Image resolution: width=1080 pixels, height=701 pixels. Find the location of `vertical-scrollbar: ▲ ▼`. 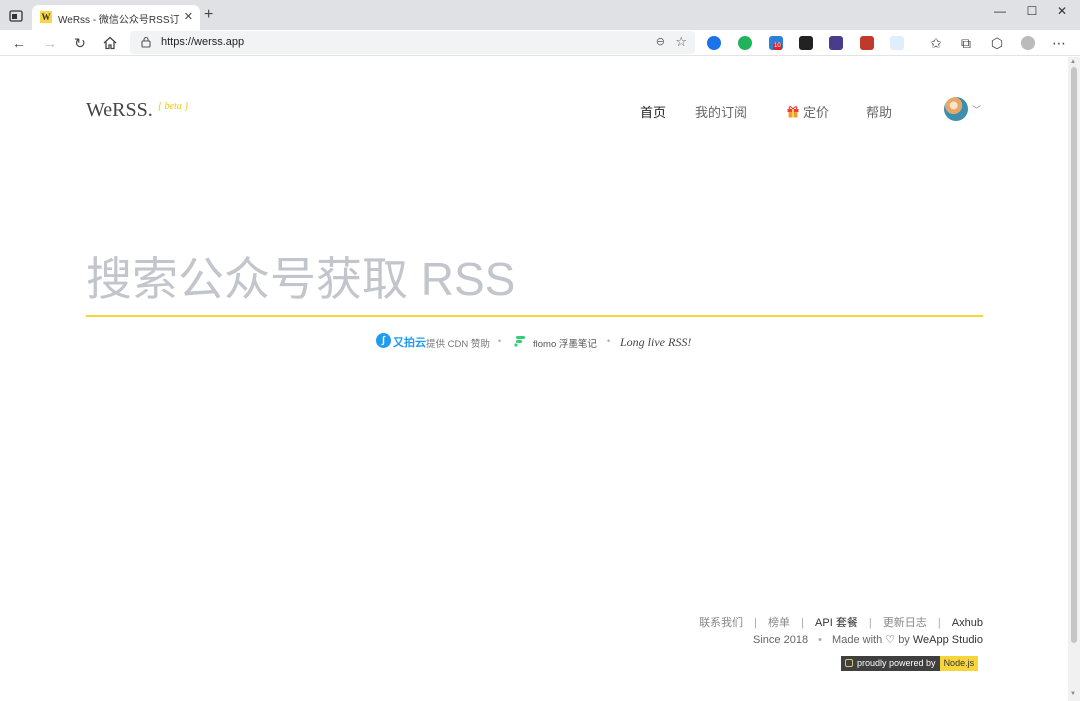

vertical-scrollbar: ▲ ▼ is located at coordinates (1074, 379).